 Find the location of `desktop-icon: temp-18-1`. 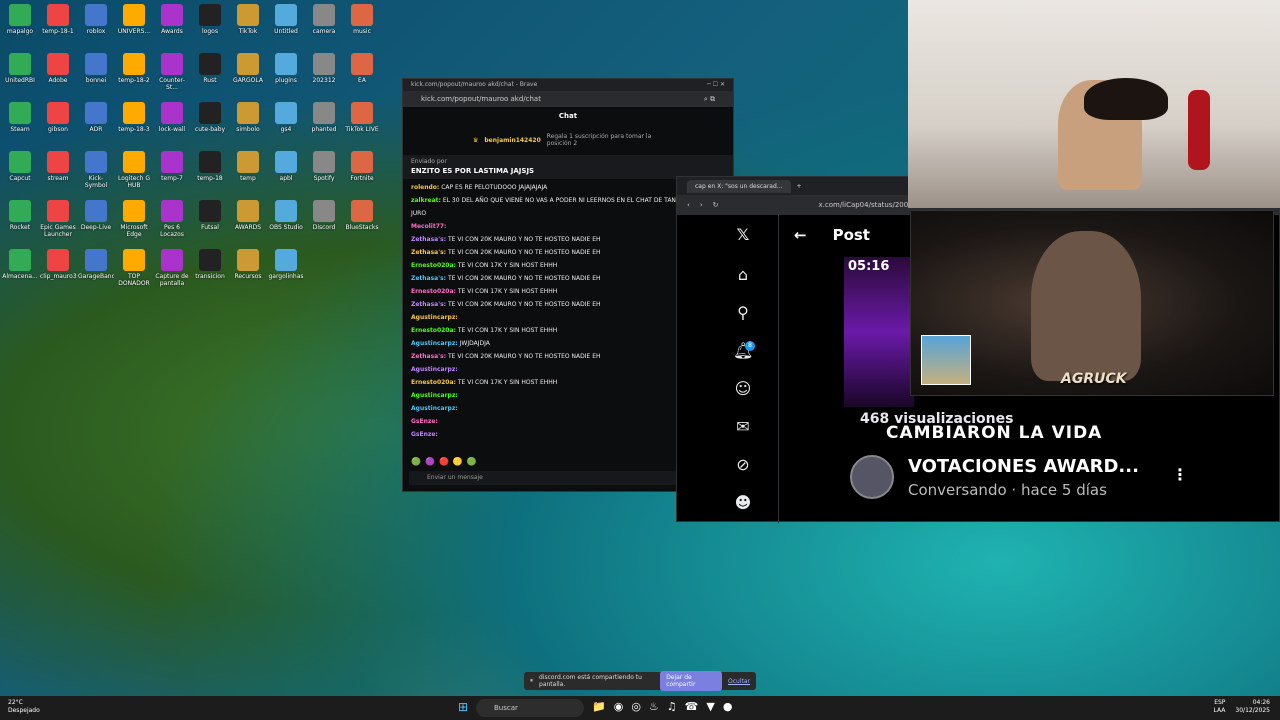

desktop-icon: temp-18-1 is located at coordinates (58, 25).